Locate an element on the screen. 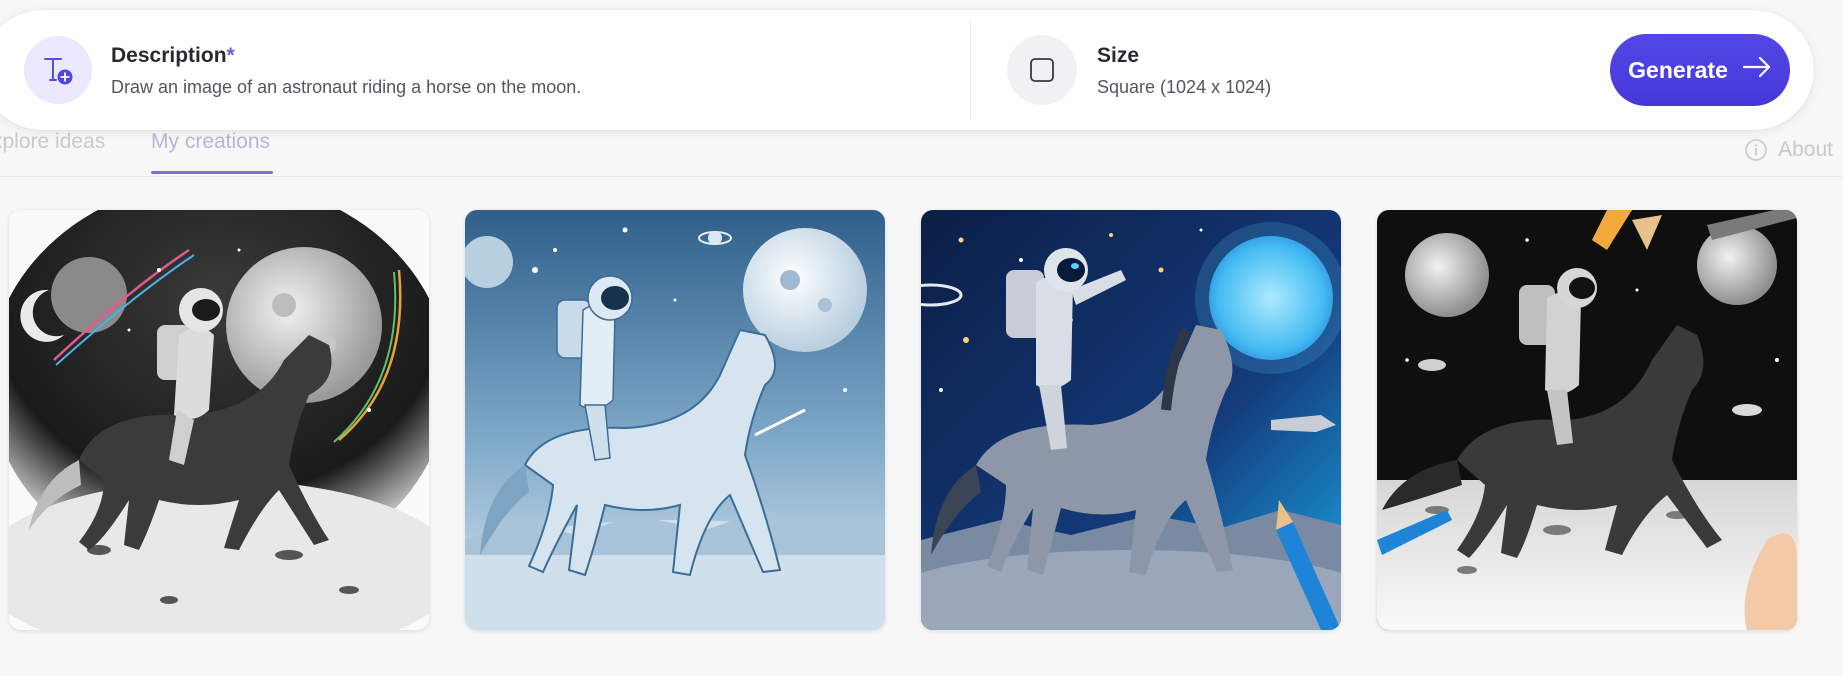 The width and height of the screenshot is (1843, 676). generate-label: Generate is located at coordinates (1678, 69).